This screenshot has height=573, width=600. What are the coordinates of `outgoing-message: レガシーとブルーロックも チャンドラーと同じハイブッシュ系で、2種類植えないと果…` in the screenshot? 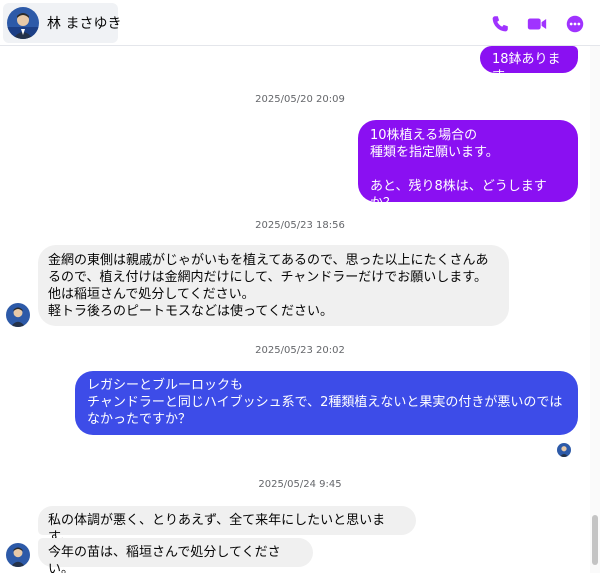 It's located at (326, 403).